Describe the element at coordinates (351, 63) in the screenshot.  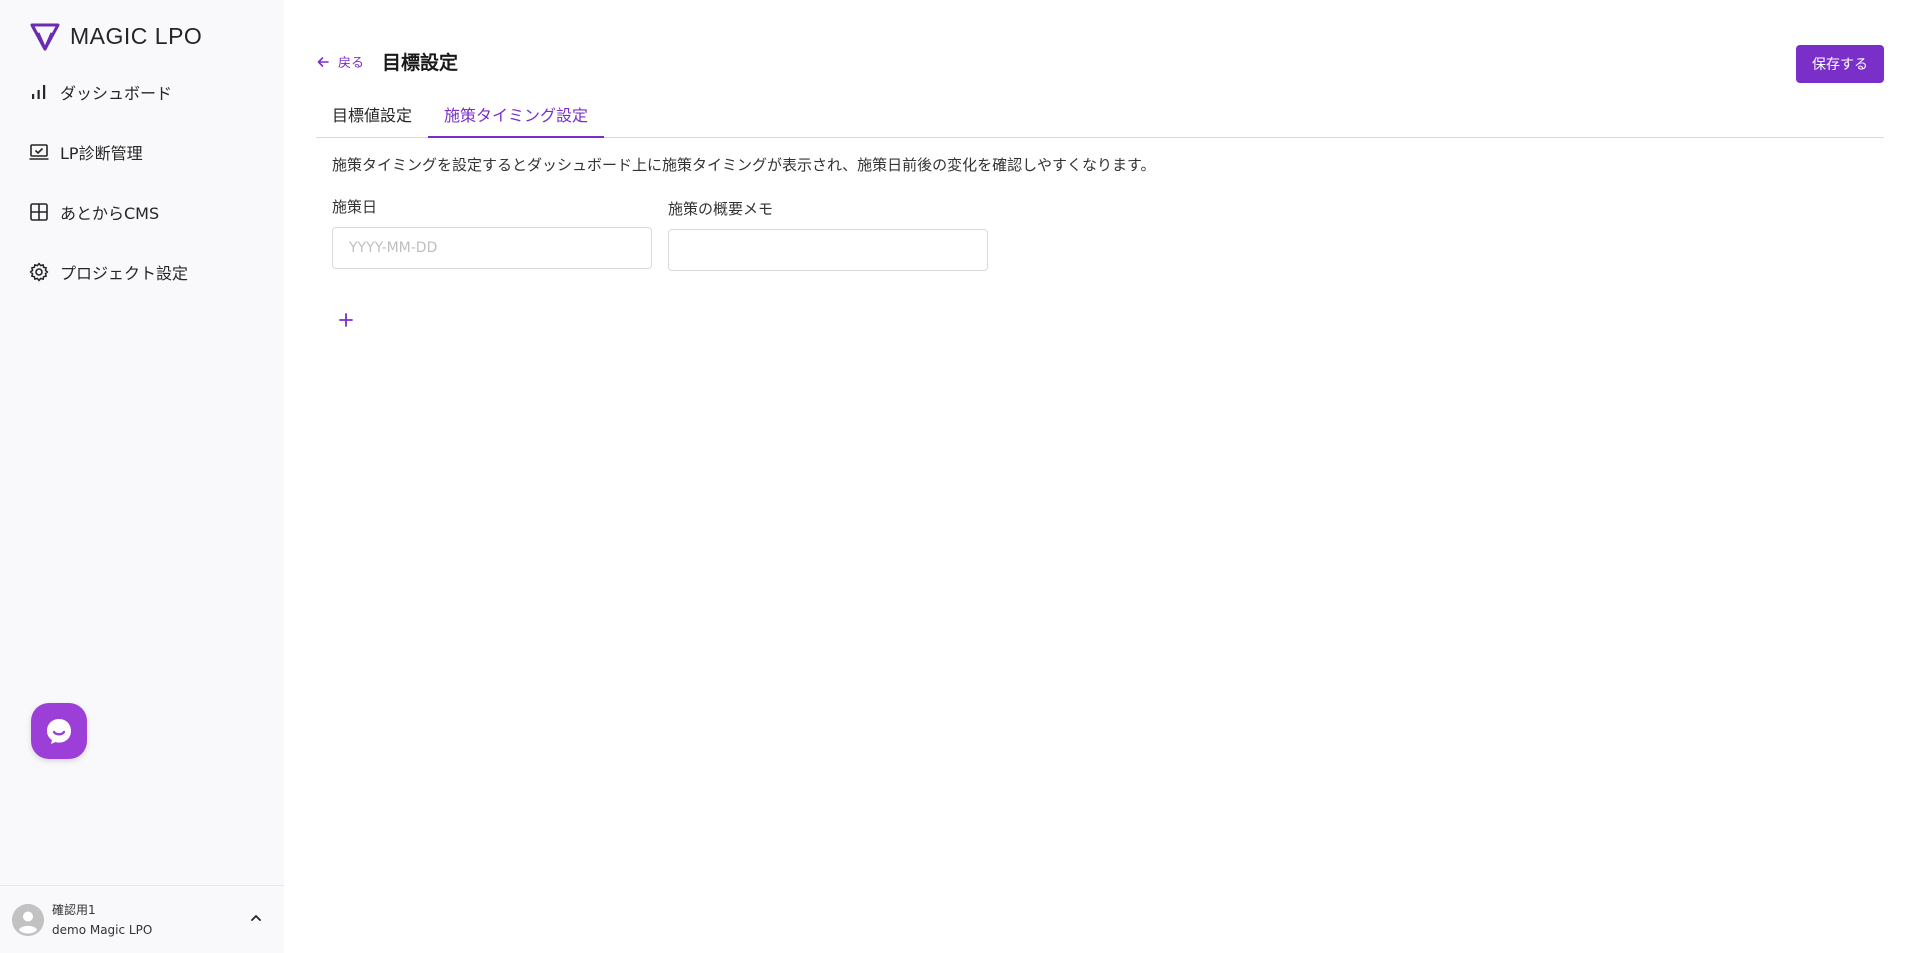
I see `back-link-label: 戻る` at that location.